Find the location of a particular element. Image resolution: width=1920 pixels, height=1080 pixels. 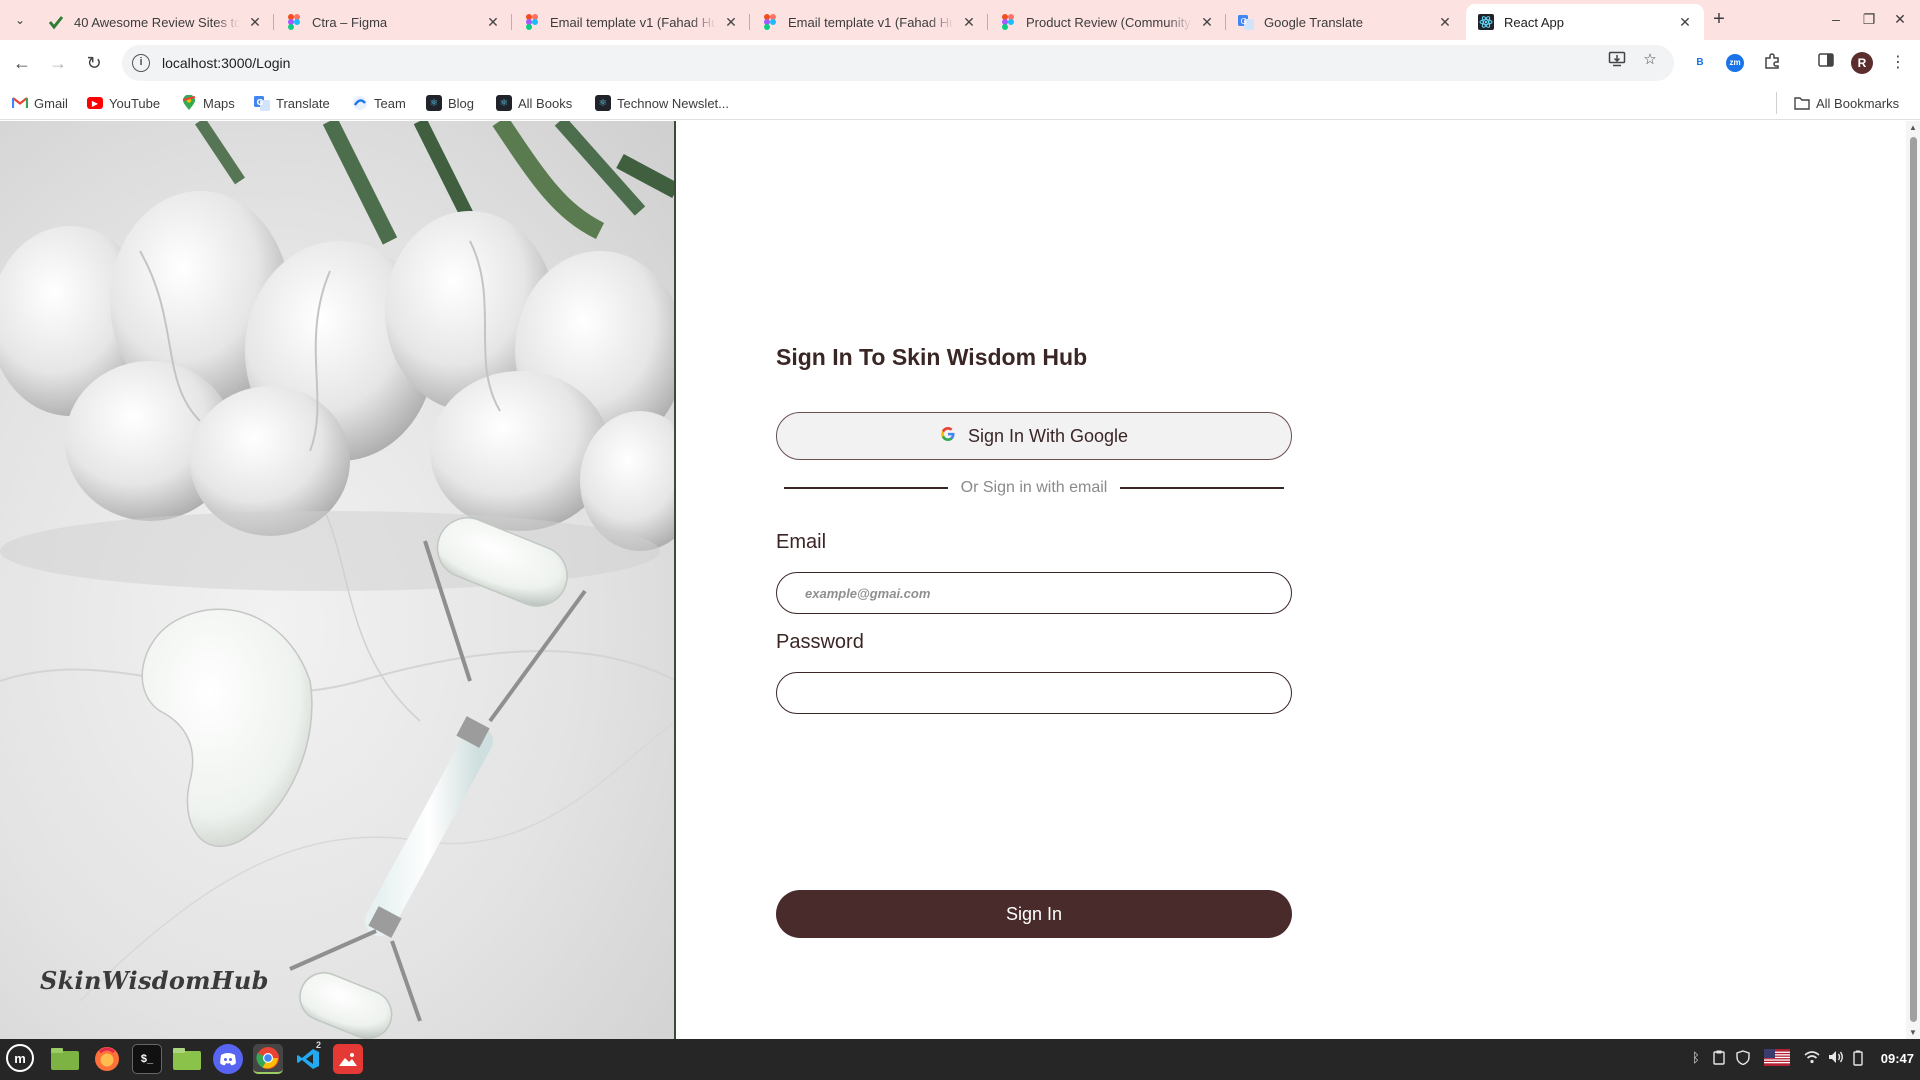

check-icon is located at coordinates (56, 22).